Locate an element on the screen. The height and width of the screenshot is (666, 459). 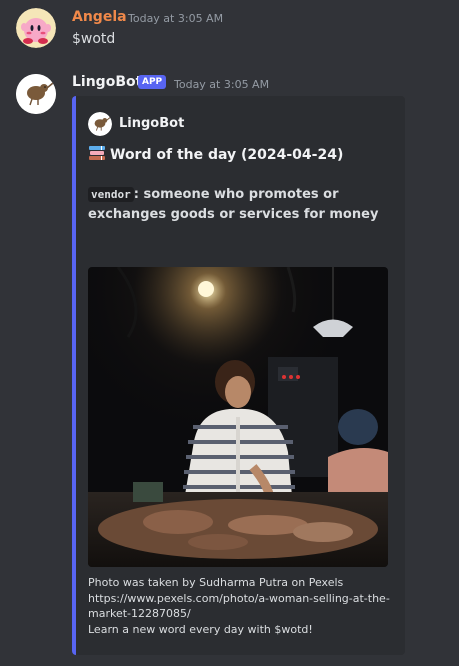
app-badge-label: APP is located at coordinates (152, 82).